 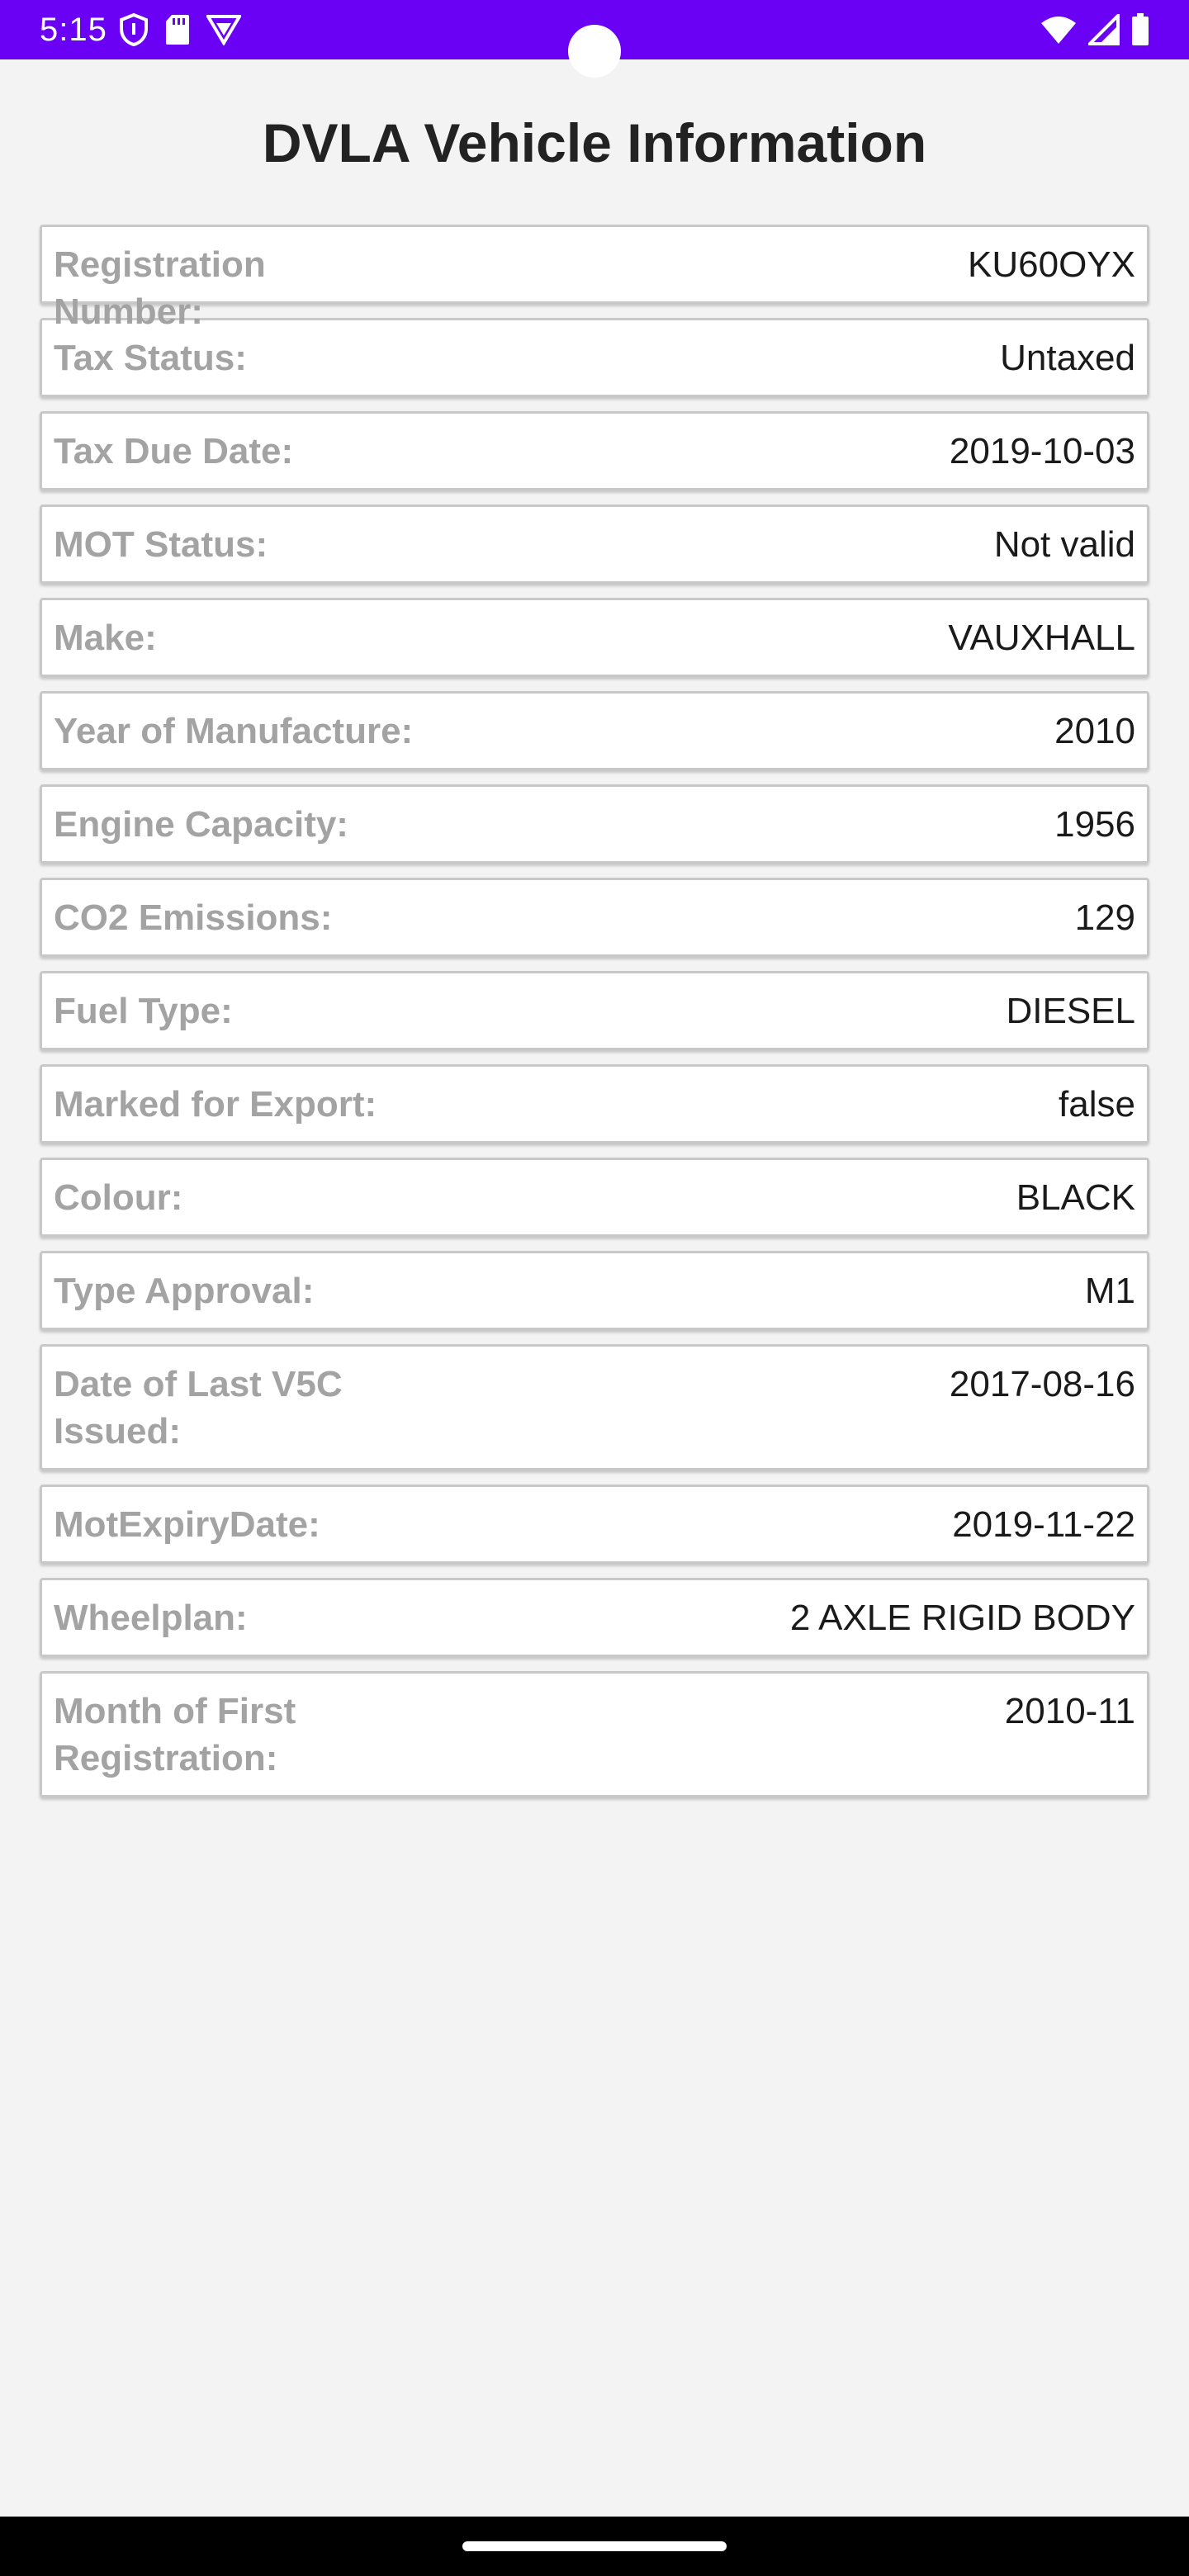 What do you see at coordinates (223, 30) in the screenshot?
I see `vpn-icon` at bounding box center [223, 30].